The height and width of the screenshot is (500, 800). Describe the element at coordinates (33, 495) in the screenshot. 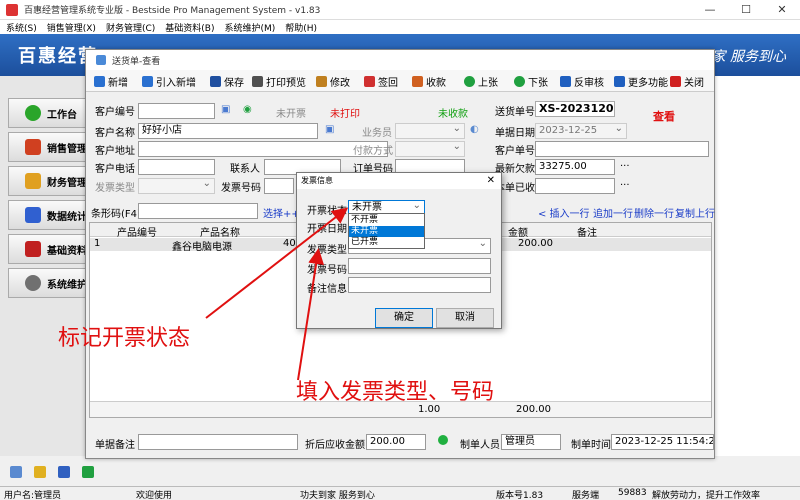

I see `status-user: 用户名:管理员` at that location.